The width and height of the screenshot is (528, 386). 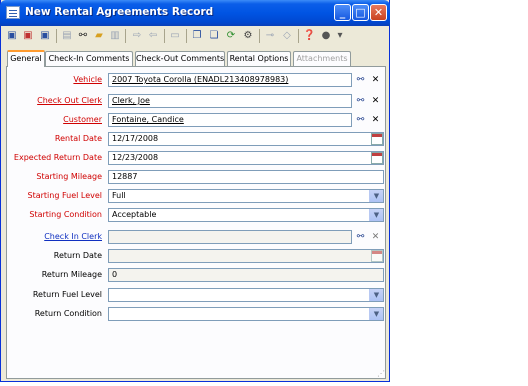 What do you see at coordinates (322, 58) in the screenshot?
I see `tab-attachments: Attachments` at bounding box center [322, 58].